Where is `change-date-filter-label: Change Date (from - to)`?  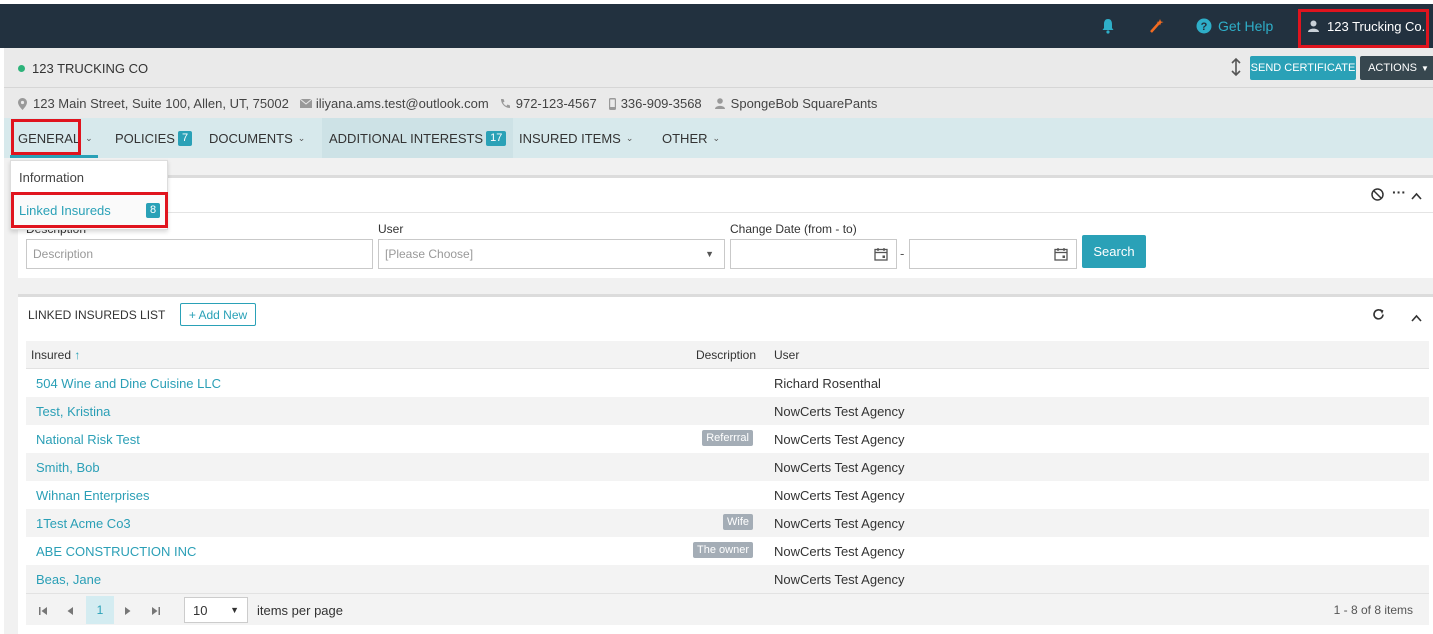 change-date-filter-label: Change Date (from - to) is located at coordinates (793, 229).